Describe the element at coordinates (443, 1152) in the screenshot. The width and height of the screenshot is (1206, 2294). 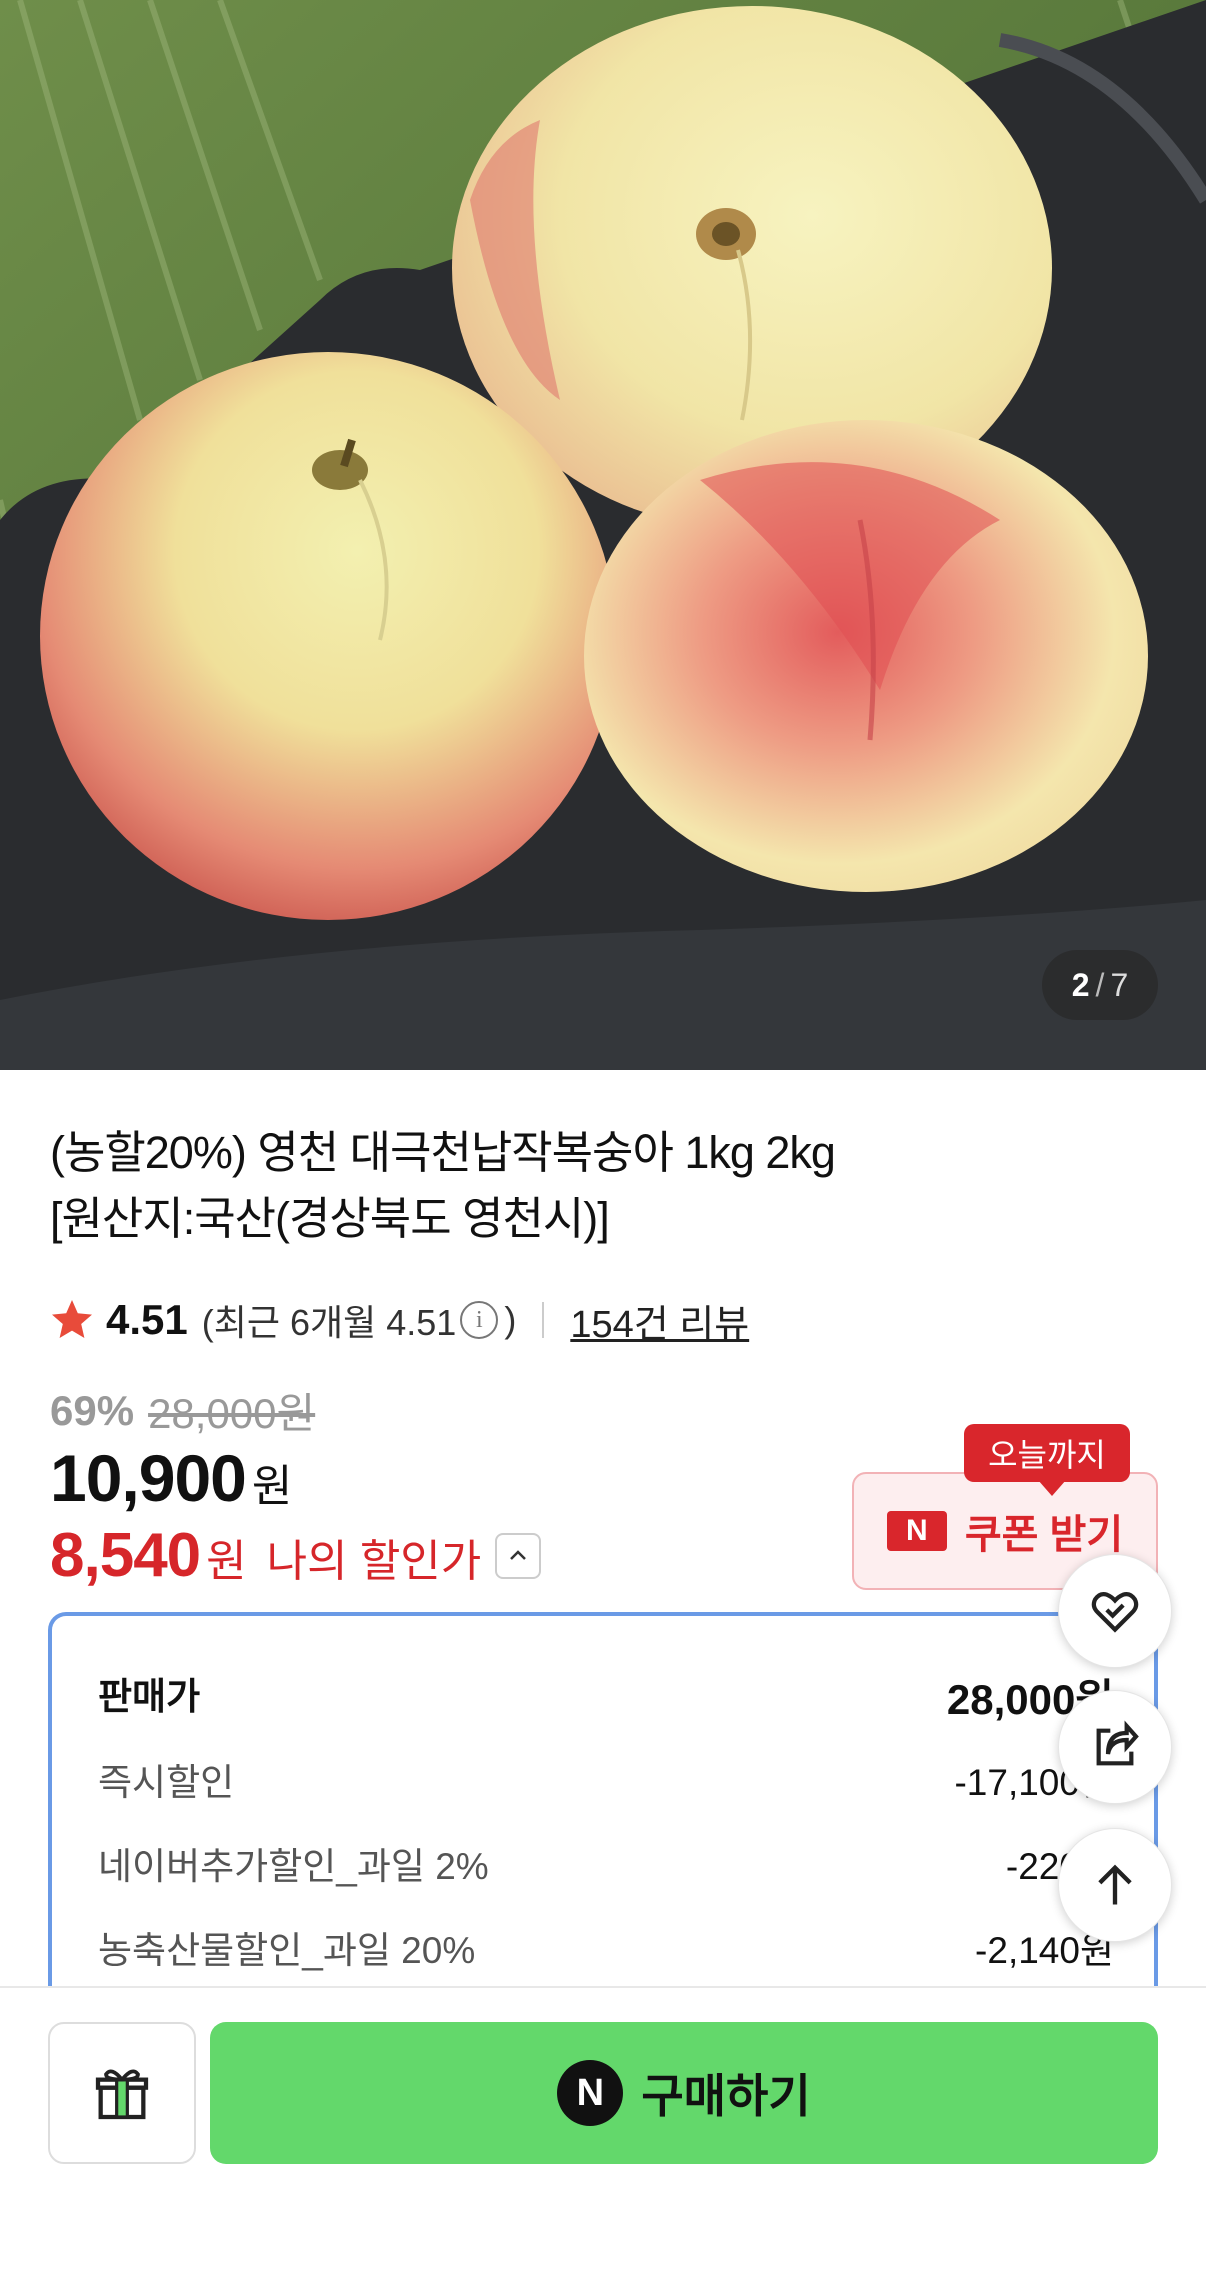
I see `product-title-line1: (농할20%) 영천 대극천납작복숭아 1kg 2kg` at that location.